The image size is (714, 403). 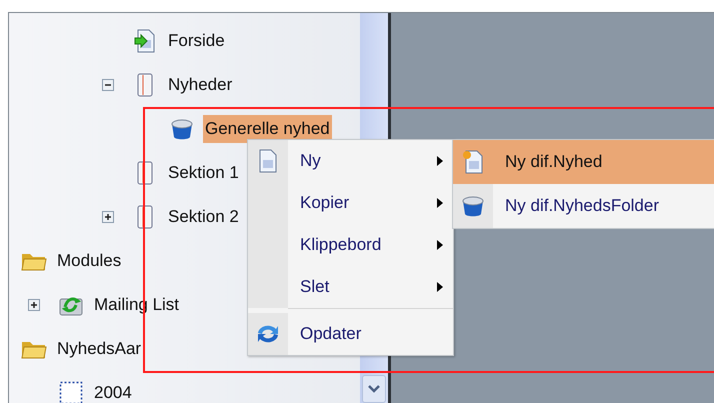 What do you see at coordinates (196, 41) in the screenshot?
I see `tree-item: Forside` at bounding box center [196, 41].